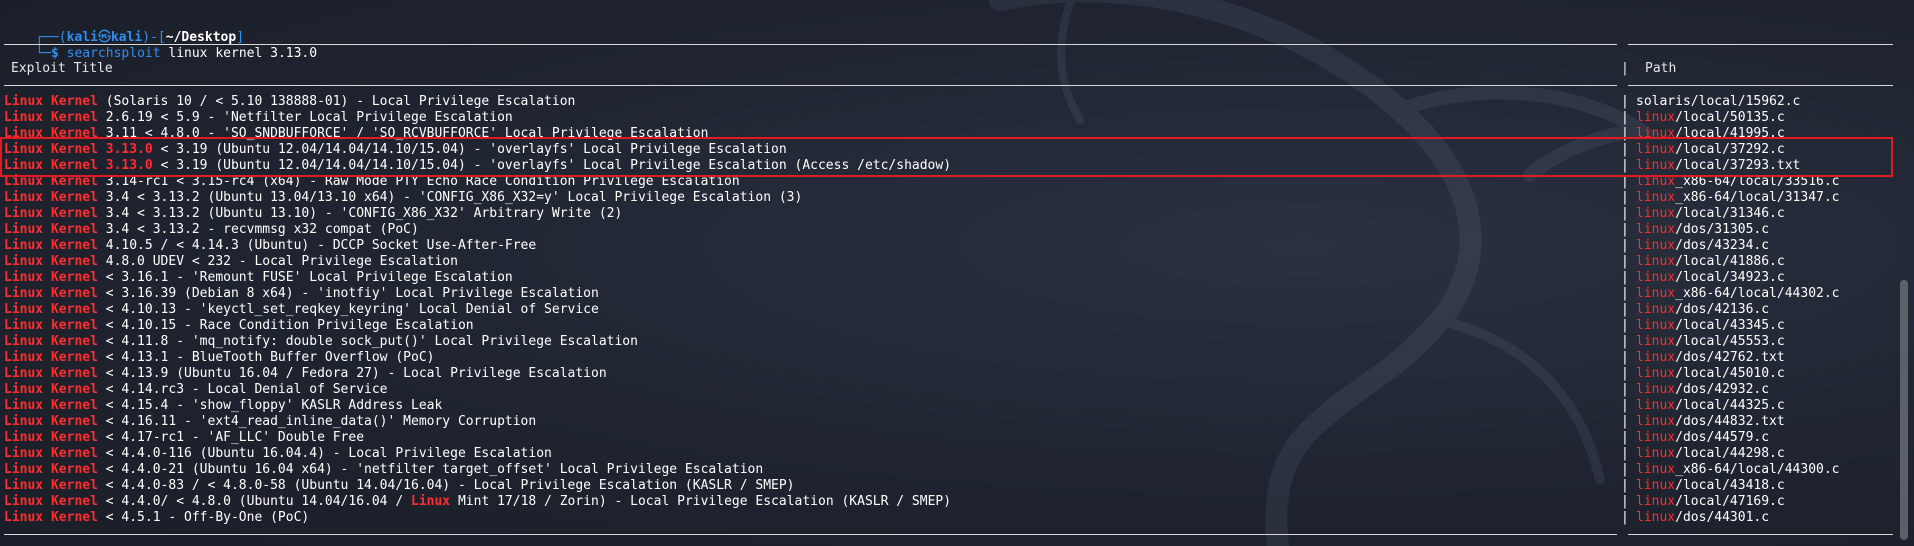 The width and height of the screenshot is (1914, 546). Describe the element at coordinates (1710, 374) in the screenshot. I see `exploit-path: linux/local/45010.c` at that location.